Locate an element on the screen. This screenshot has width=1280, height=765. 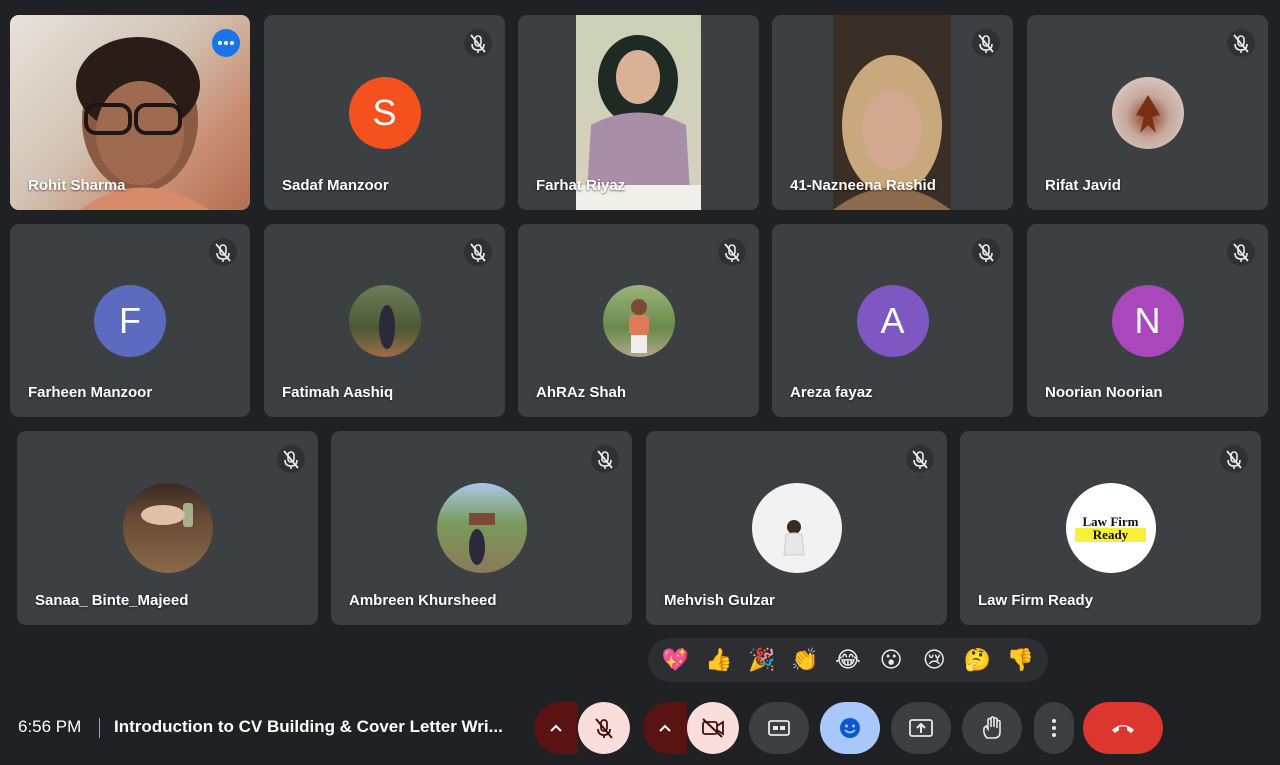
avatar: A is located at coordinates (892, 320).